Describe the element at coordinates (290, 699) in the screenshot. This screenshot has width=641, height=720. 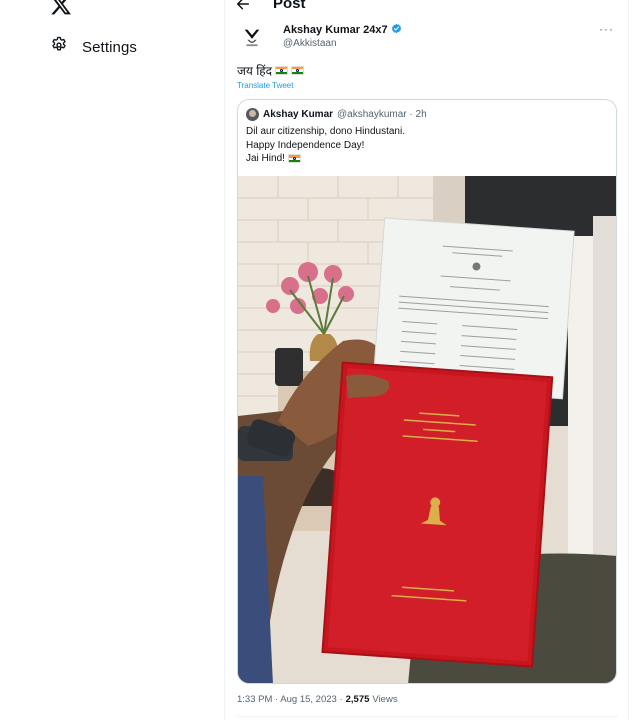
I see `tweet-time: 1:33 PM · Aug 15, 2023 ·` at that location.